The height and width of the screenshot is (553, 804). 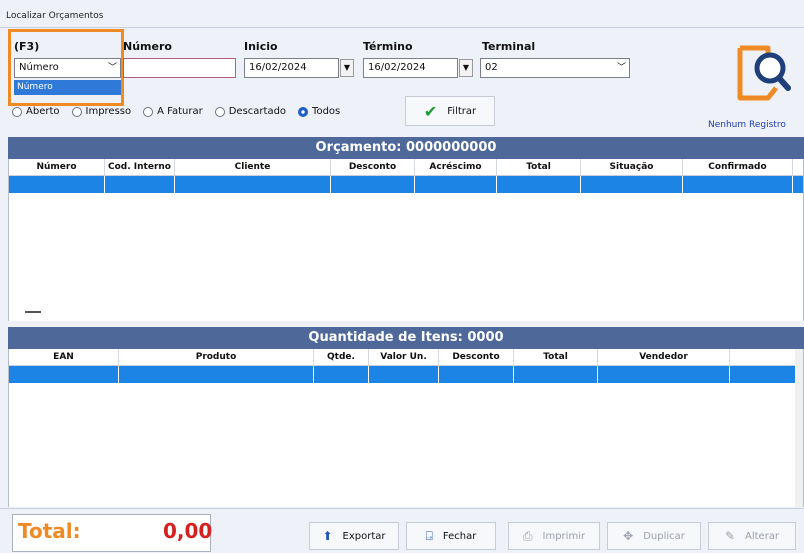 I want to click on itens-header: Quantidade de Itens: 0000, so click(x=406, y=338).